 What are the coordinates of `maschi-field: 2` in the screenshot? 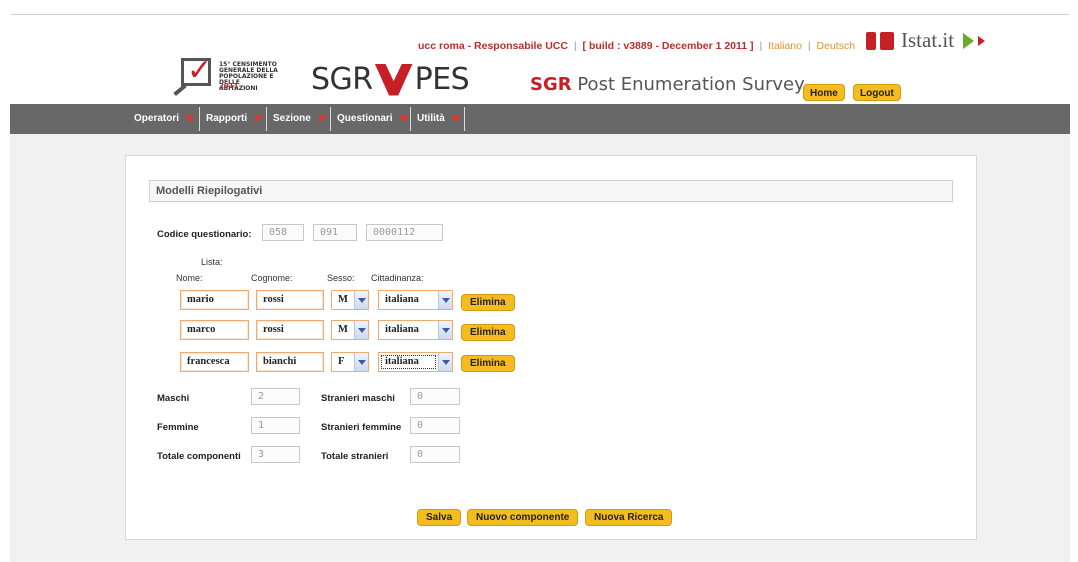 It's located at (275, 396).